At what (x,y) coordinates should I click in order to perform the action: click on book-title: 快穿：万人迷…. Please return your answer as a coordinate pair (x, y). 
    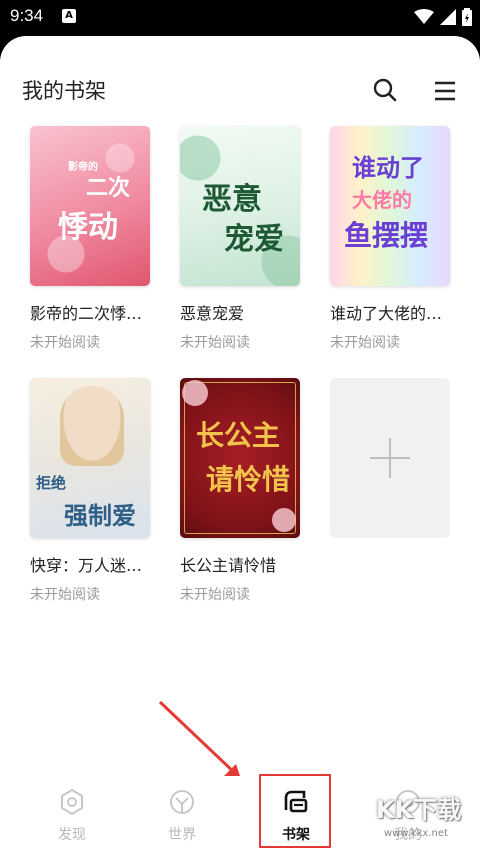
    Looking at the image, I should click on (86, 565).